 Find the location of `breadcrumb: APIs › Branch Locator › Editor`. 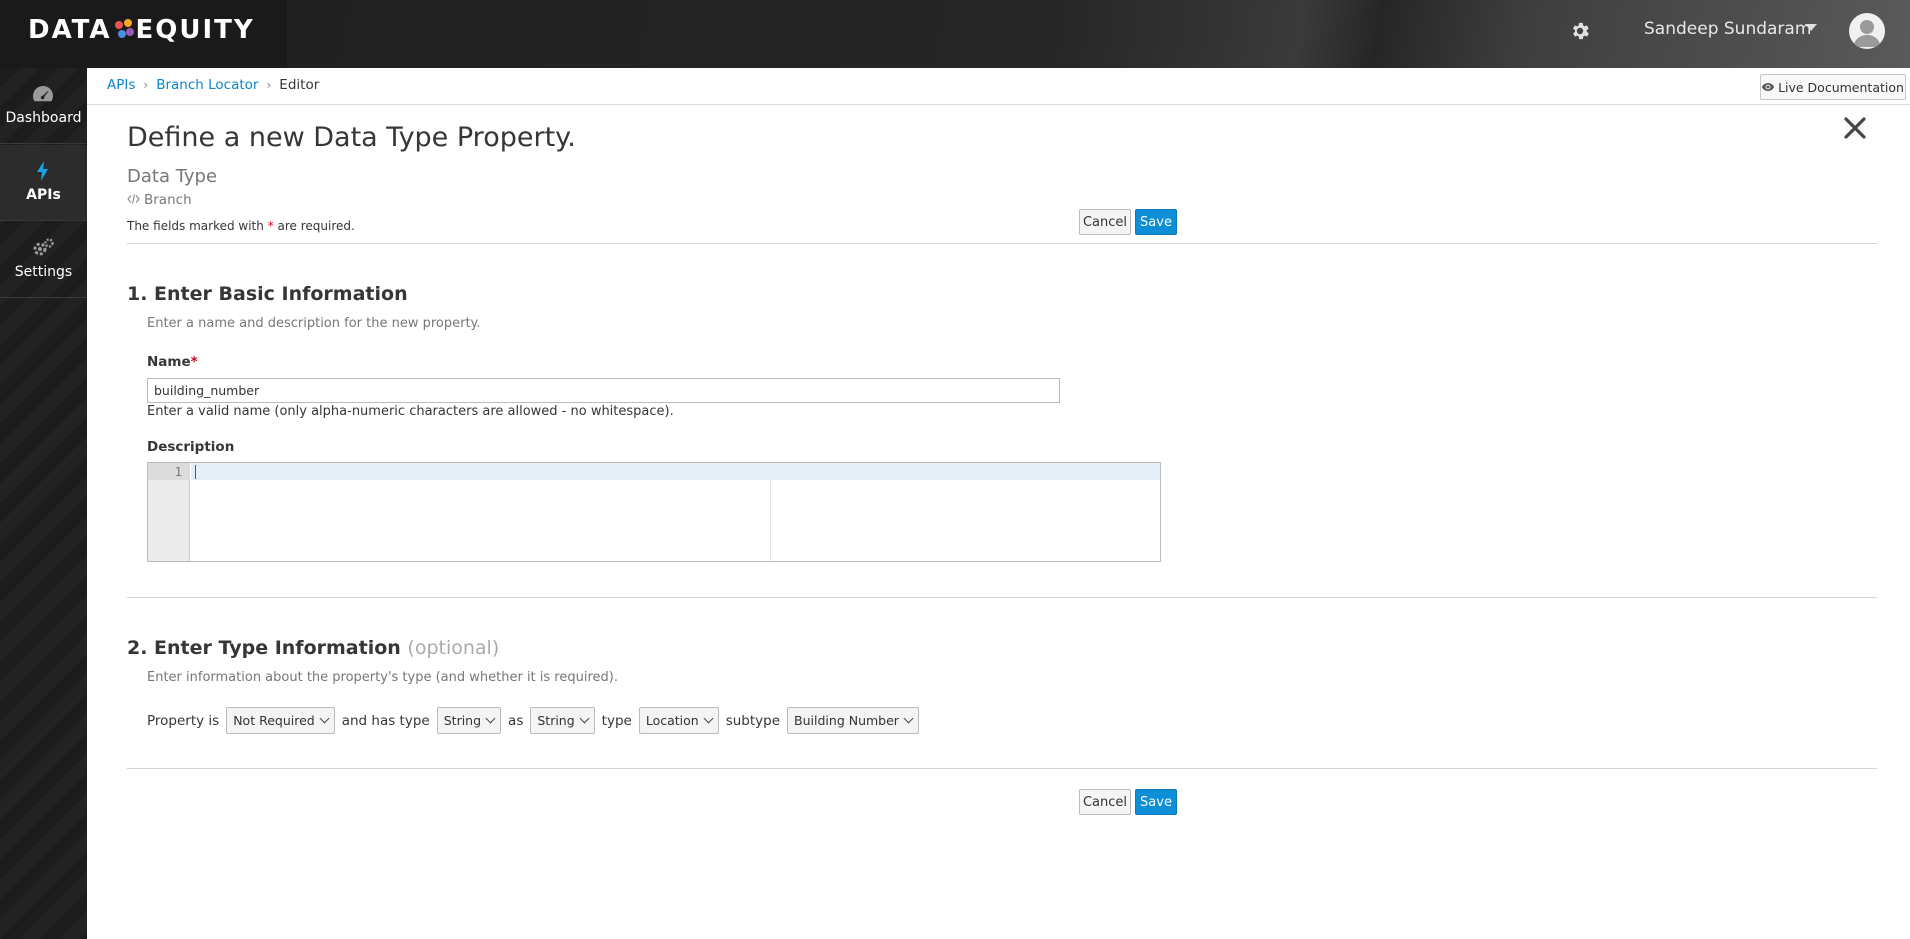

breadcrumb: APIs › Branch Locator › Editor is located at coordinates (213, 85).